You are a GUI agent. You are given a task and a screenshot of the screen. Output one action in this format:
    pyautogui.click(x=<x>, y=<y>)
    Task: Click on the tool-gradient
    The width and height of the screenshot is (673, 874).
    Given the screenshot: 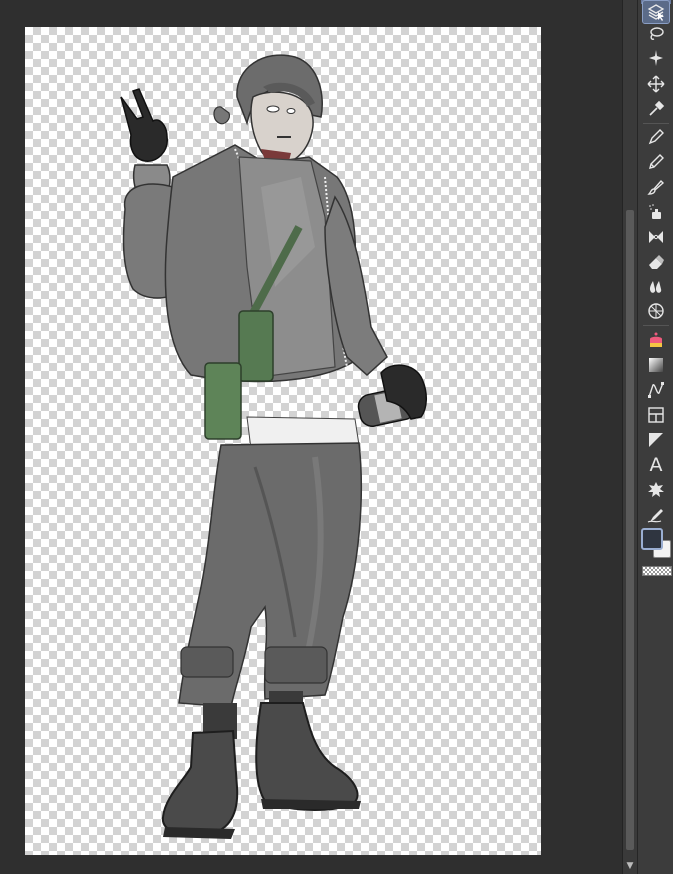 What is the action you would take?
    pyautogui.click(x=656, y=365)
    